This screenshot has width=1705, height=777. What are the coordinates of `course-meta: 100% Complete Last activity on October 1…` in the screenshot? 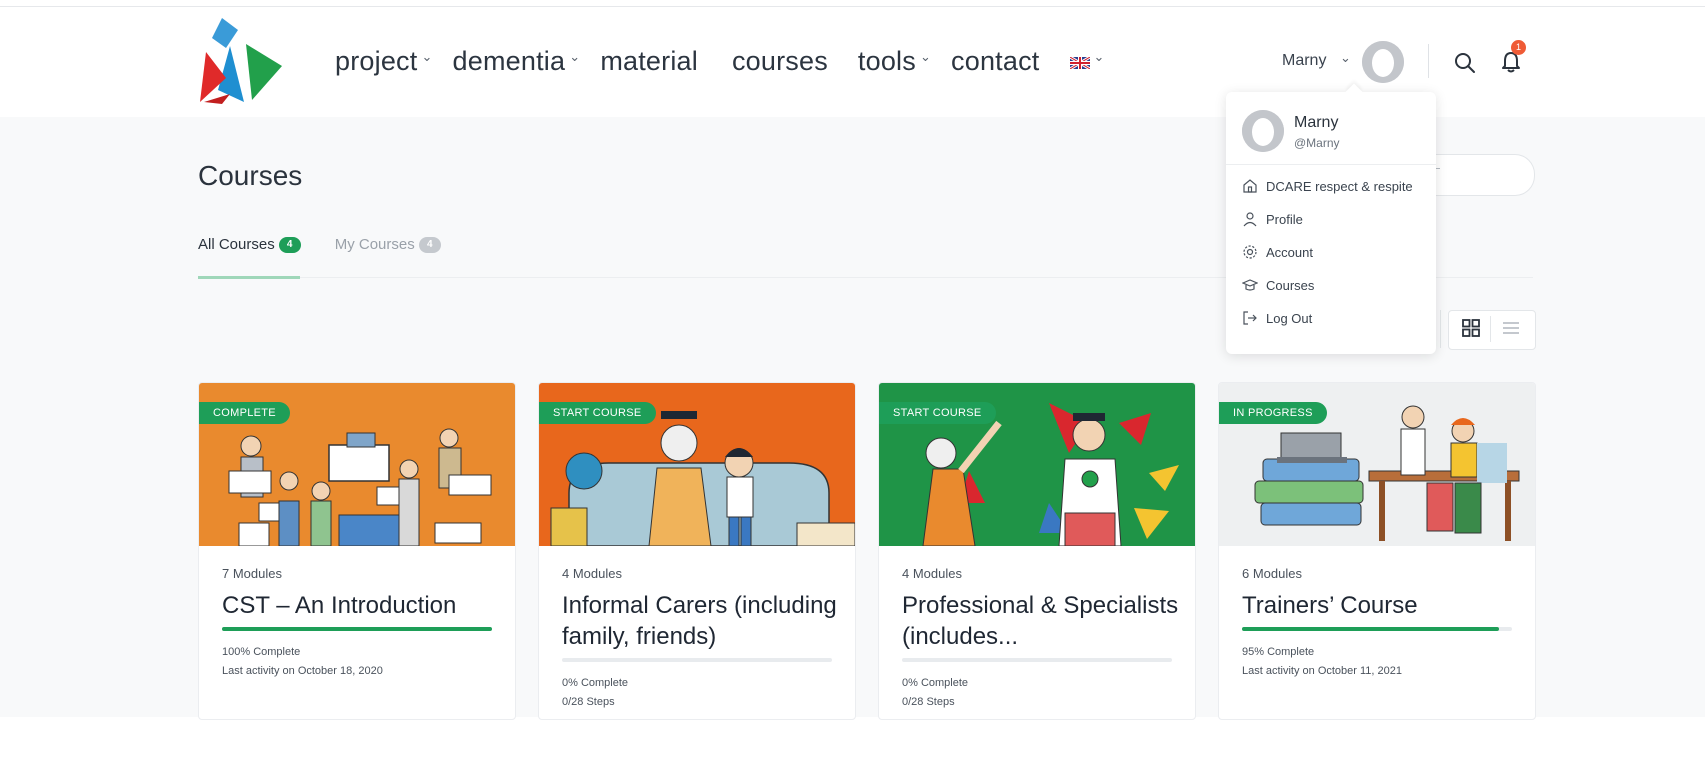 It's located at (302, 662).